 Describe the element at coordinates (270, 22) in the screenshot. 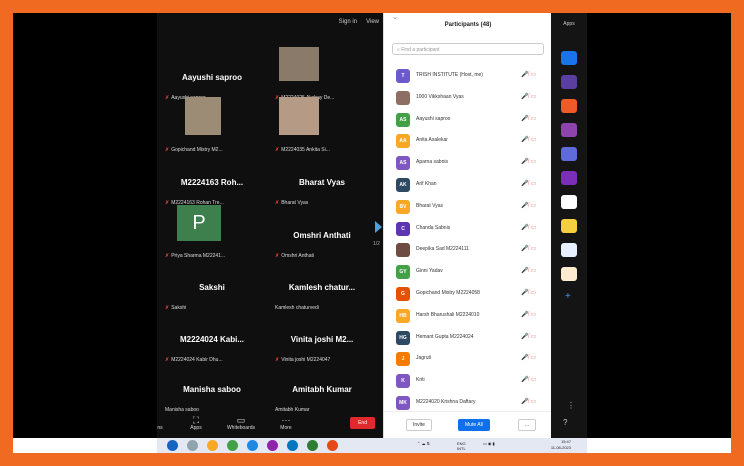

I see `meeting-topbar: Sign in View` at that location.